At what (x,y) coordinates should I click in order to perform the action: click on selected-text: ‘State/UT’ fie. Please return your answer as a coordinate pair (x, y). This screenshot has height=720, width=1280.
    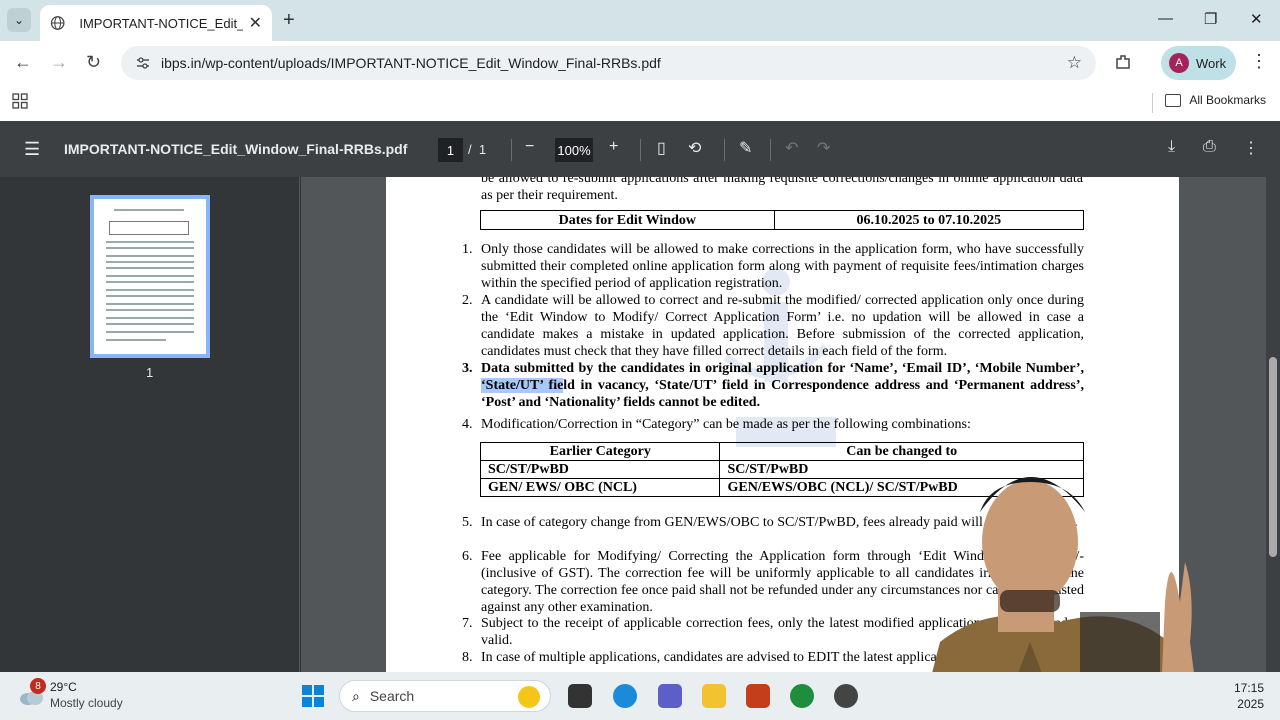
    Looking at the image, I should click on (522, 385).